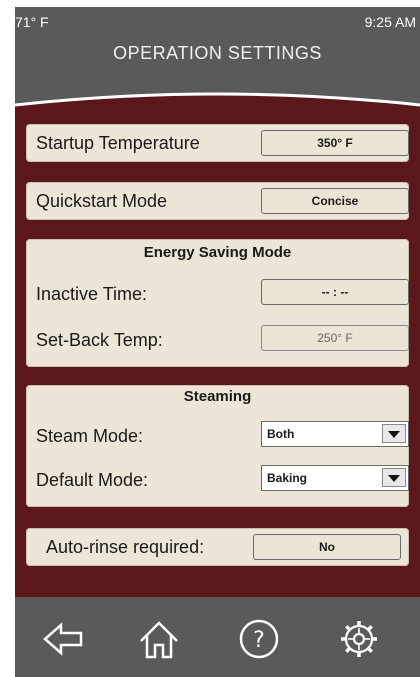  What do you see at coordinates (217, 143) in the screenshot?
I see `startup-temperature-row: Startup Temperature 350° F` at bounding box center [217, 143].